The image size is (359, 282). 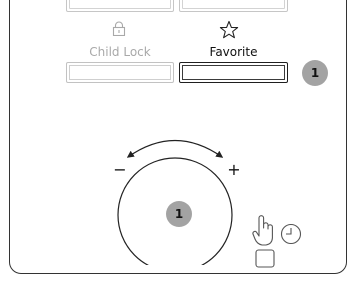 I want to click on callout-badge-favorite: 1, so click(x=315, y=73).